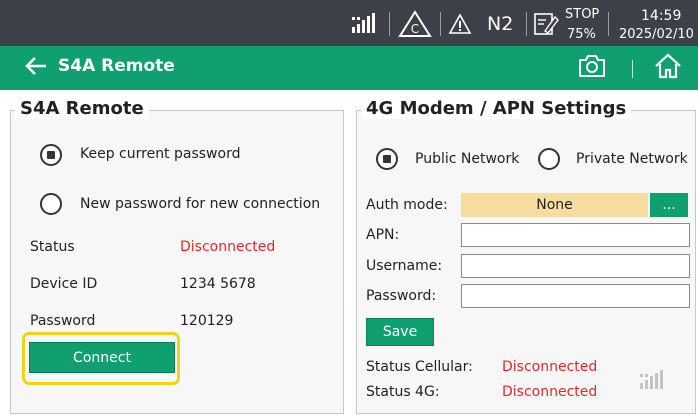 The width and height of the screenshot is (698, 418). Describe the element at coordinates (401, 296) in the screenshot. I see `password-field-label: Password:` at that location.